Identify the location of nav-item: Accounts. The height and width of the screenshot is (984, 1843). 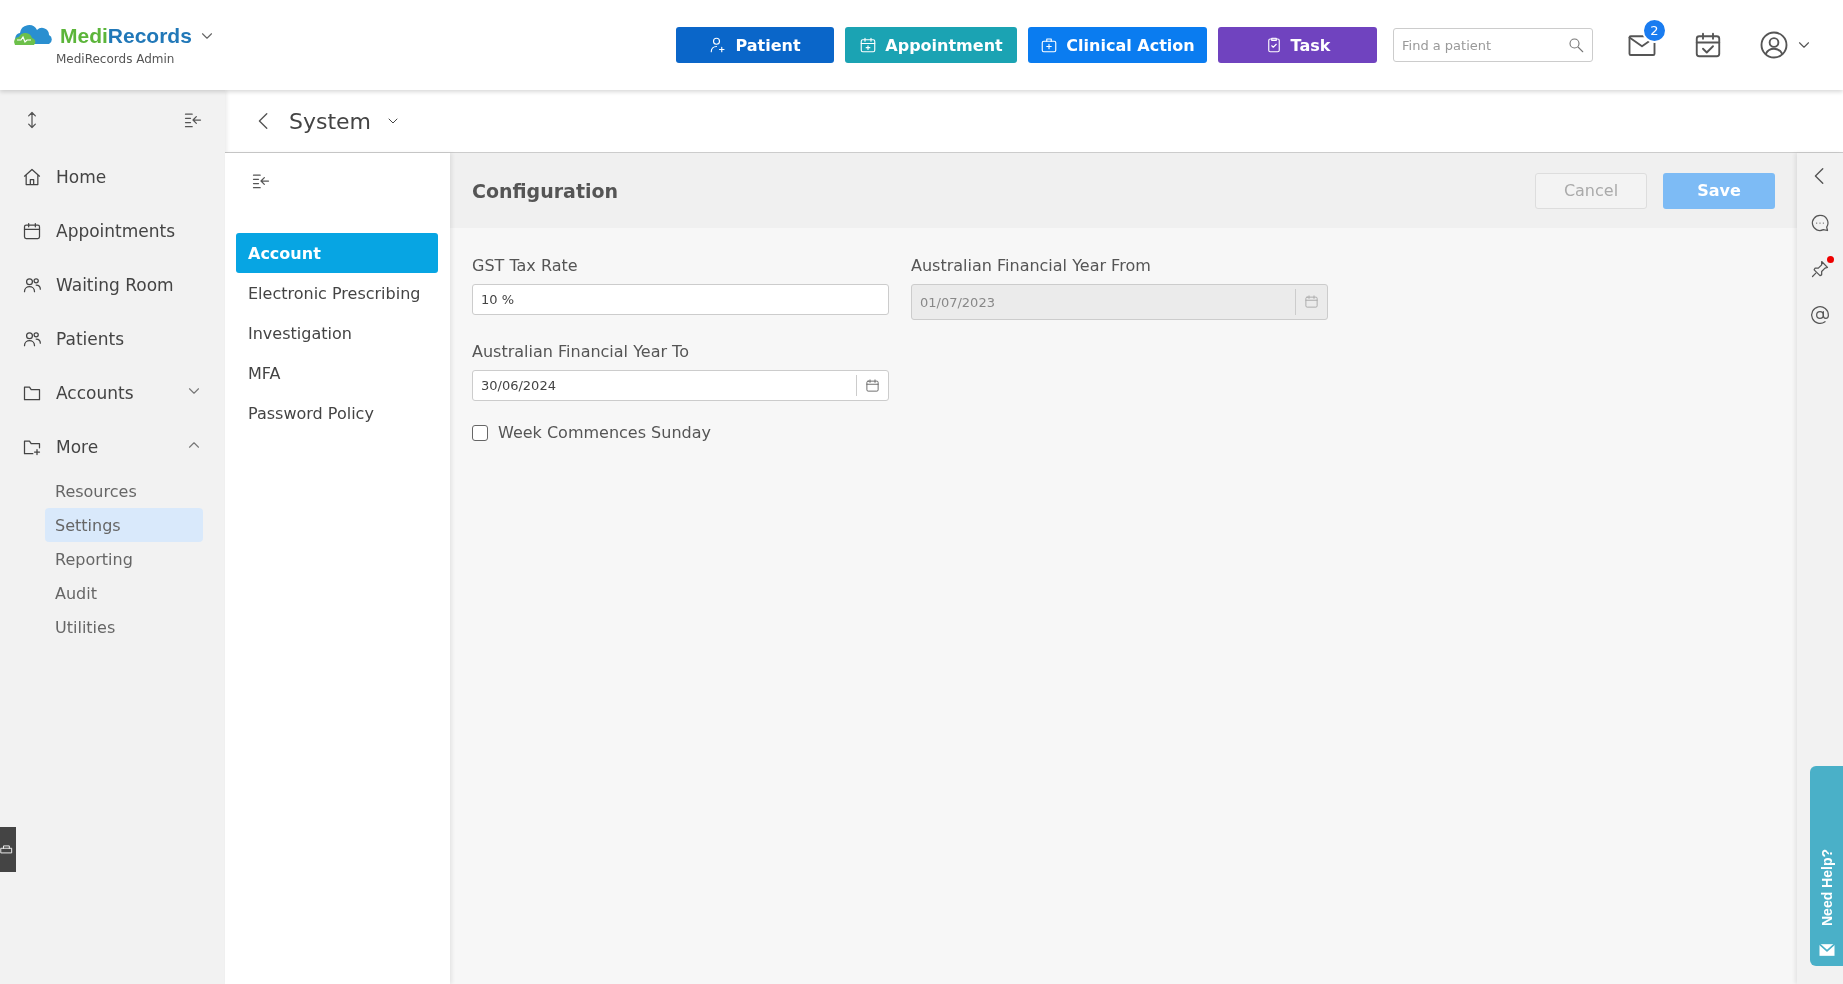
(112, 393).